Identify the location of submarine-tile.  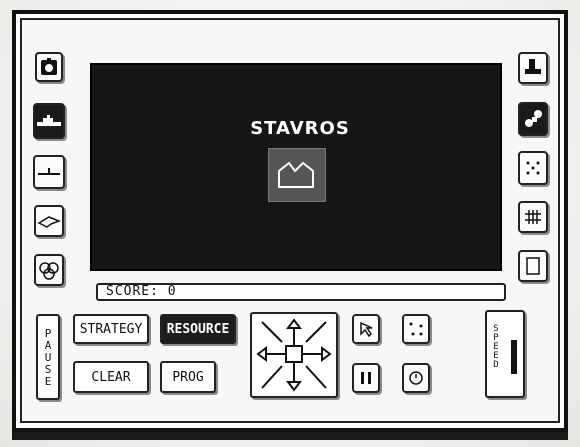
(49, 172).